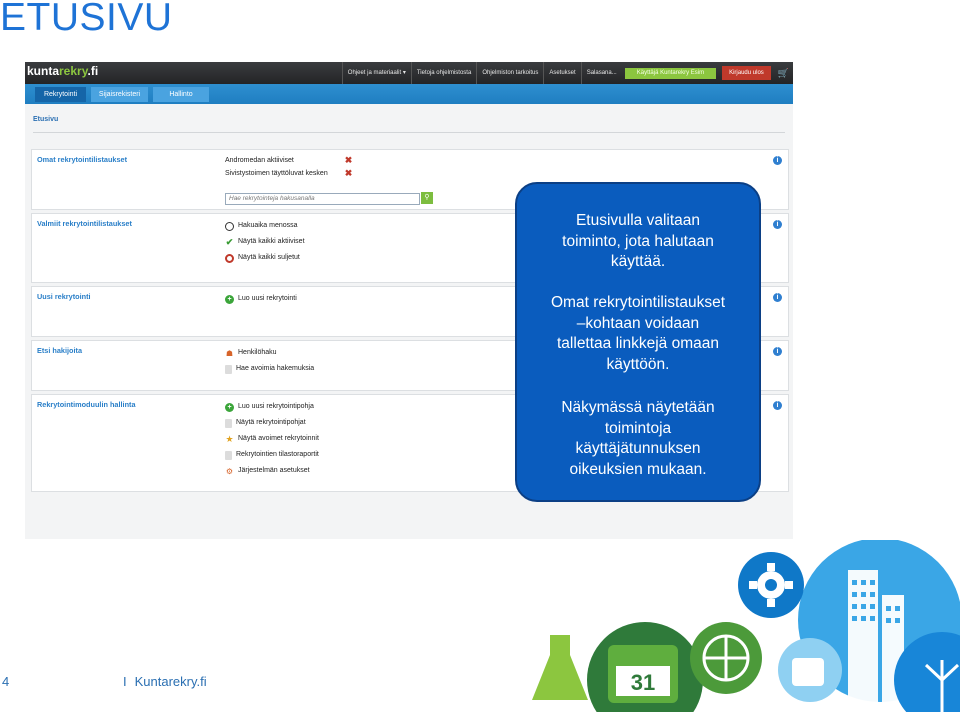  I want to click on panel-title: Uusi rekrytointi, so click(64, 296).